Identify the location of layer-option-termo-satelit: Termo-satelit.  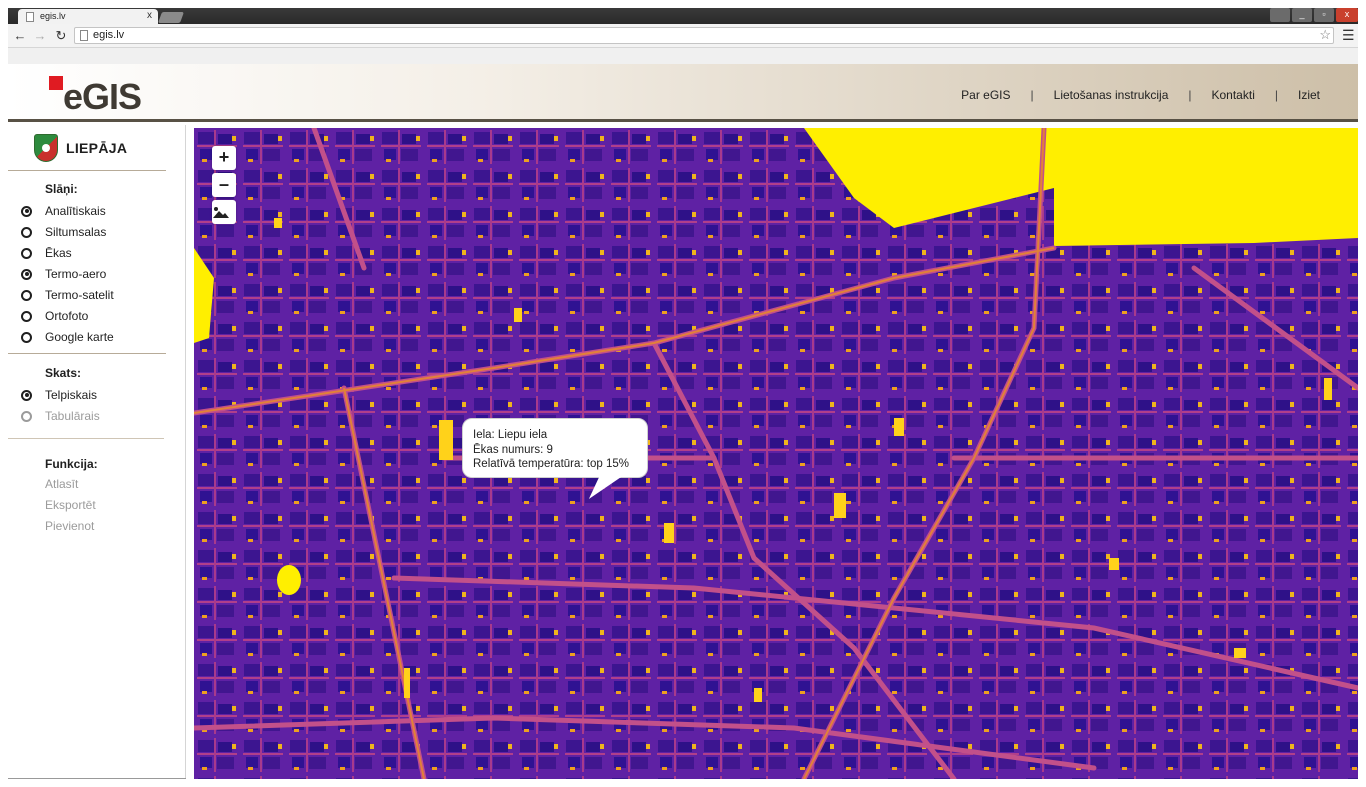
(67, 295).